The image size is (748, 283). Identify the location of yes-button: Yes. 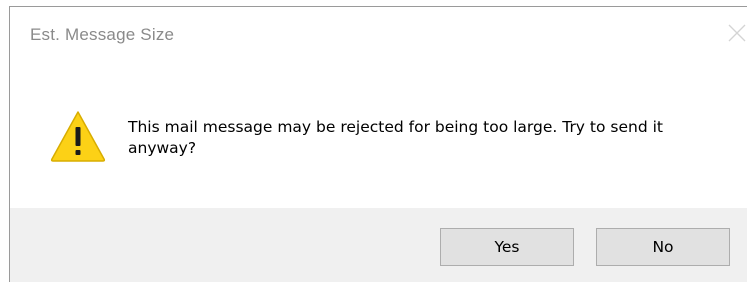
(507, 247).